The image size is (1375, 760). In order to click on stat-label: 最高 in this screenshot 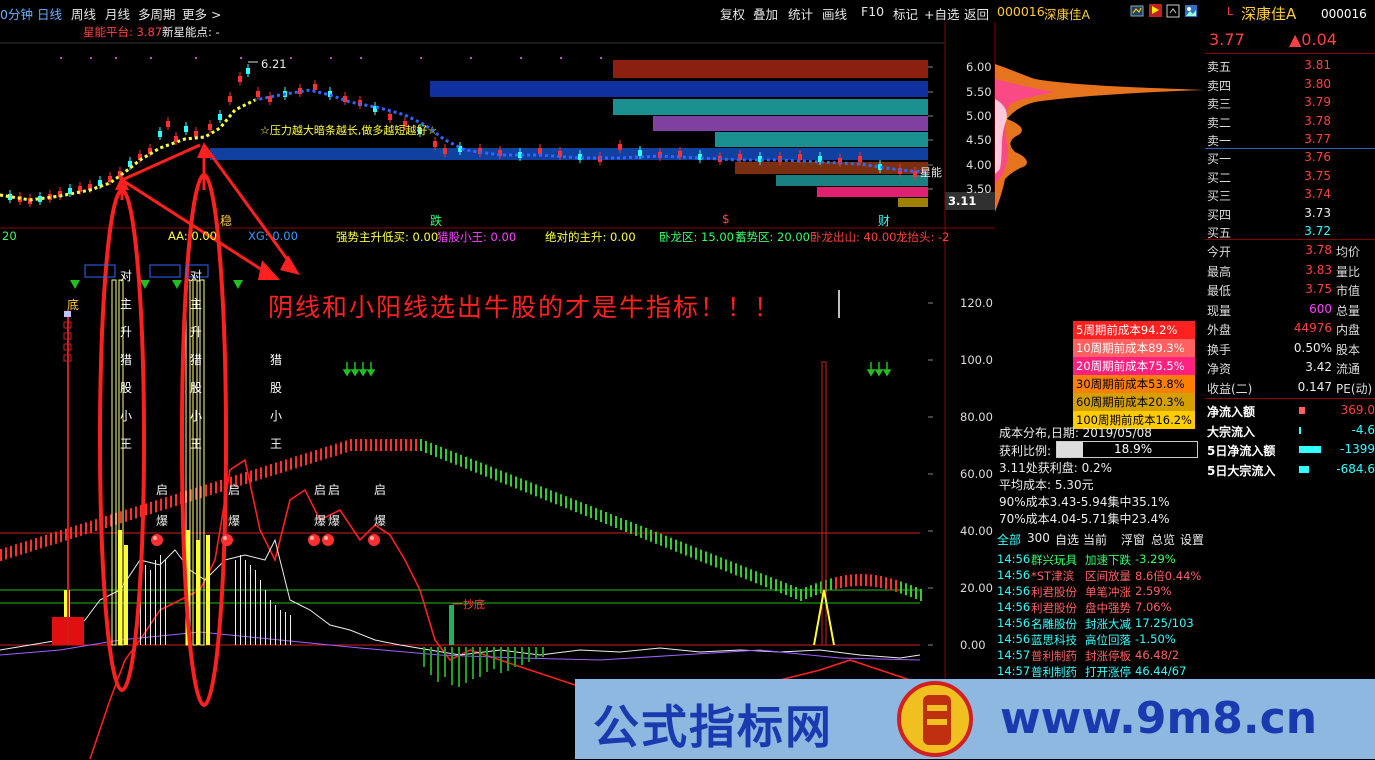, I will do `click(1219, 271)`.